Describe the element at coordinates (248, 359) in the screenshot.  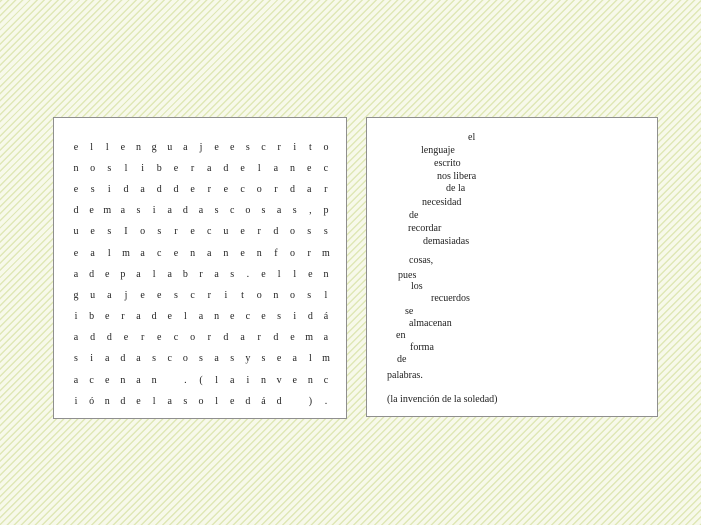
I see `grid-letter: y` at that location.